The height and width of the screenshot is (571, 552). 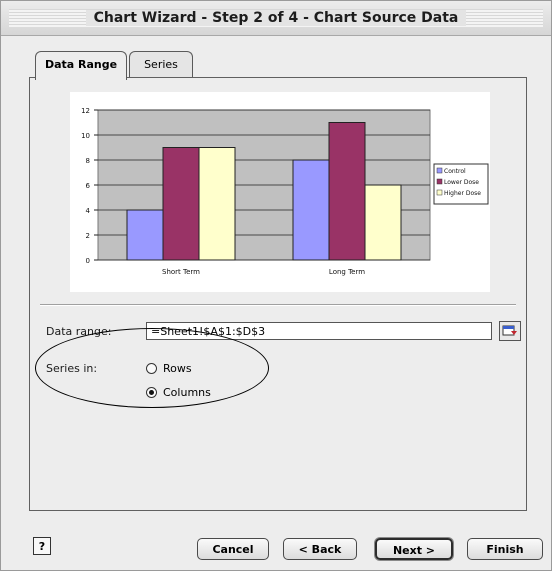 What do you see at coordinates (181, 272) in the screenshot?
I see `x-tick-label: Short Term` at bounding box center [181, 272].